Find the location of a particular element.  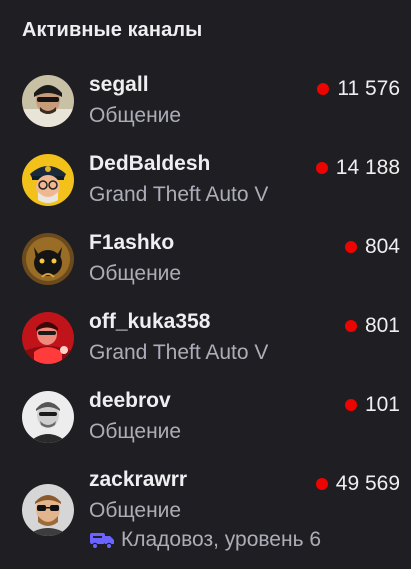

zackrawrr-avatar-icon is located at coordinates (48, 510).